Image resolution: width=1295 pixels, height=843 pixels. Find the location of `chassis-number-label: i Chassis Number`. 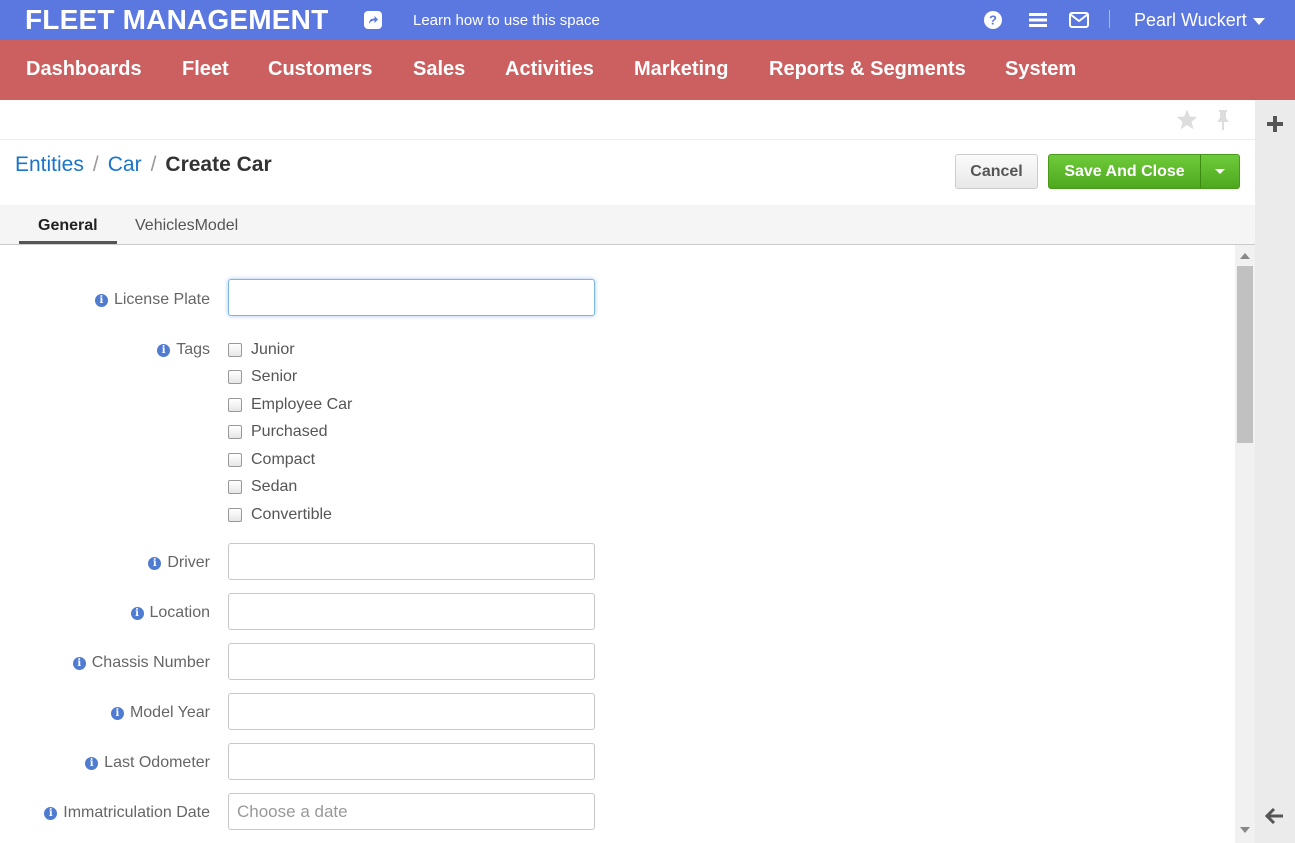

chassis-number-label: i Chassis Number is located at coordinates (141, 663).